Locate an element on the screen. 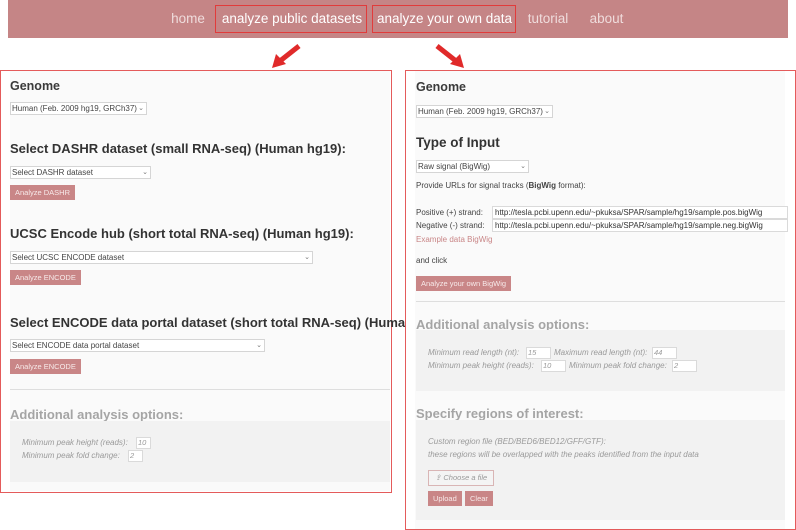  choose-file-button: ⇪ Choose a file is located at coordinates (461, 478).